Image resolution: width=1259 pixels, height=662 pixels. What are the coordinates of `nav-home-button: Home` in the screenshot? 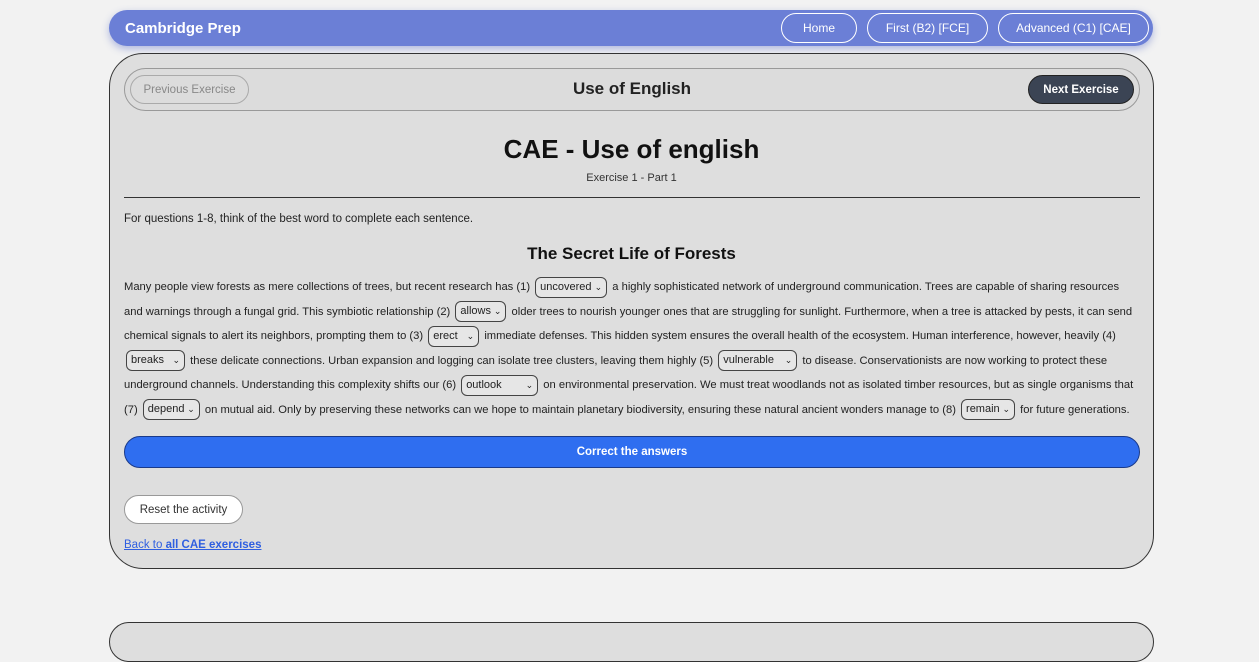 It's located at (819, 28).